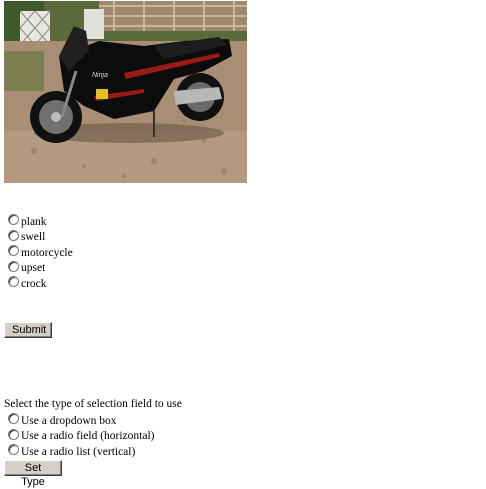 The image size is (486, 489). What do you see at coordinates (69, 420) in the screenshot?
I see `option-label: Use a dropdown box` at bounding box center [69, 420].